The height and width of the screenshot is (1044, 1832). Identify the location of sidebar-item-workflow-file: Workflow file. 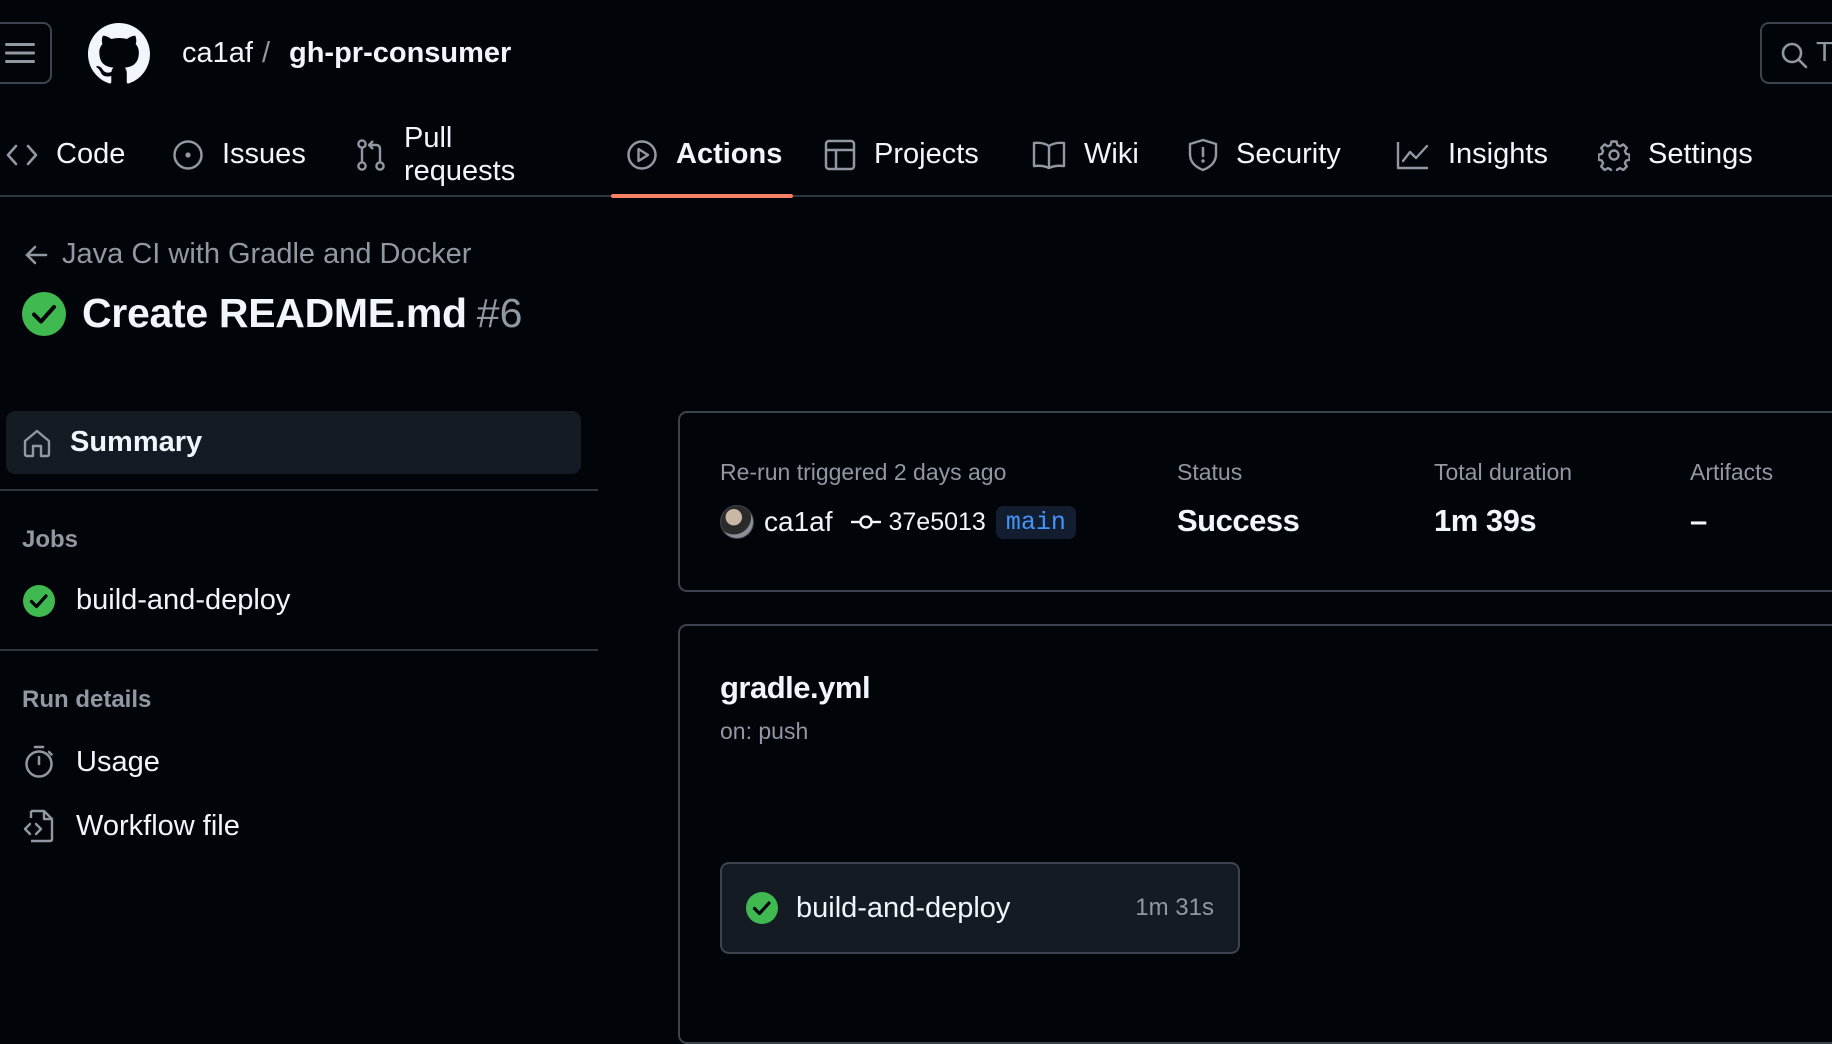
(131, 826).